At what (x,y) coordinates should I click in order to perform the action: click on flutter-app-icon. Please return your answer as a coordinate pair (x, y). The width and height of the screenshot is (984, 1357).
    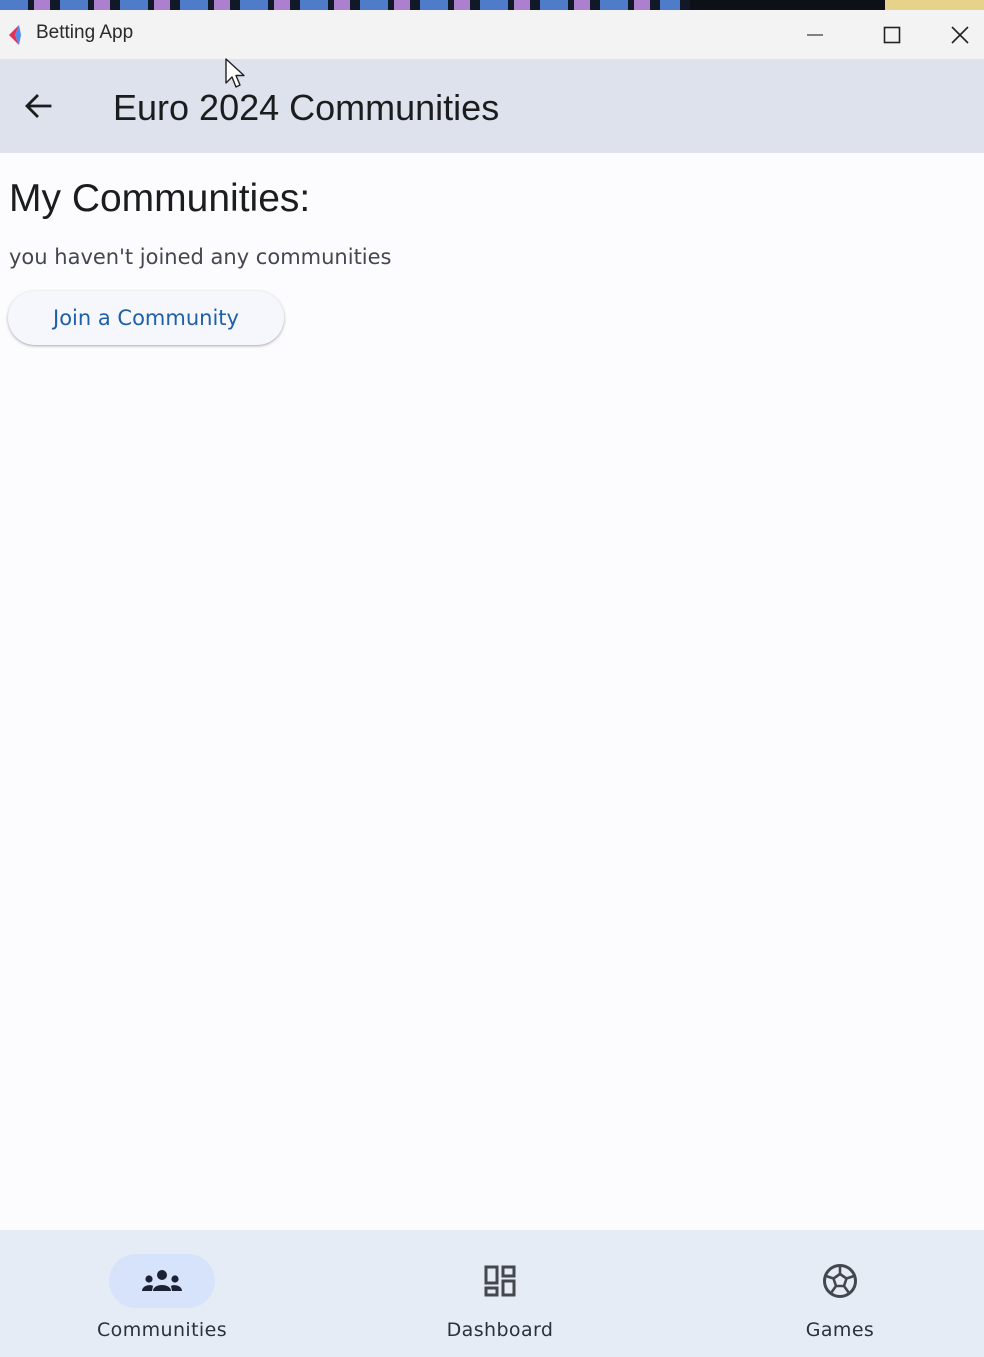
    Looking at the image, I should click on (15, 35).